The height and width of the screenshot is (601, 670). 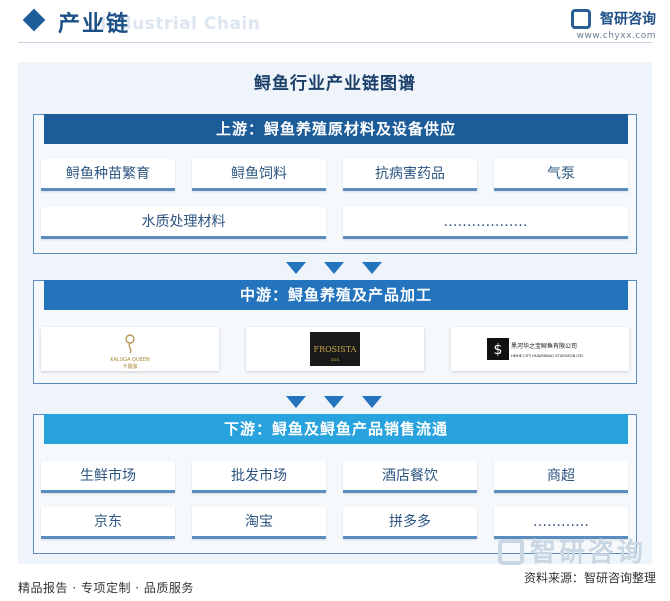 What do you see at coordinates (108, 523) in the screenshot?
I see `downstream-item: 京东` at bounding box center [108, 523].